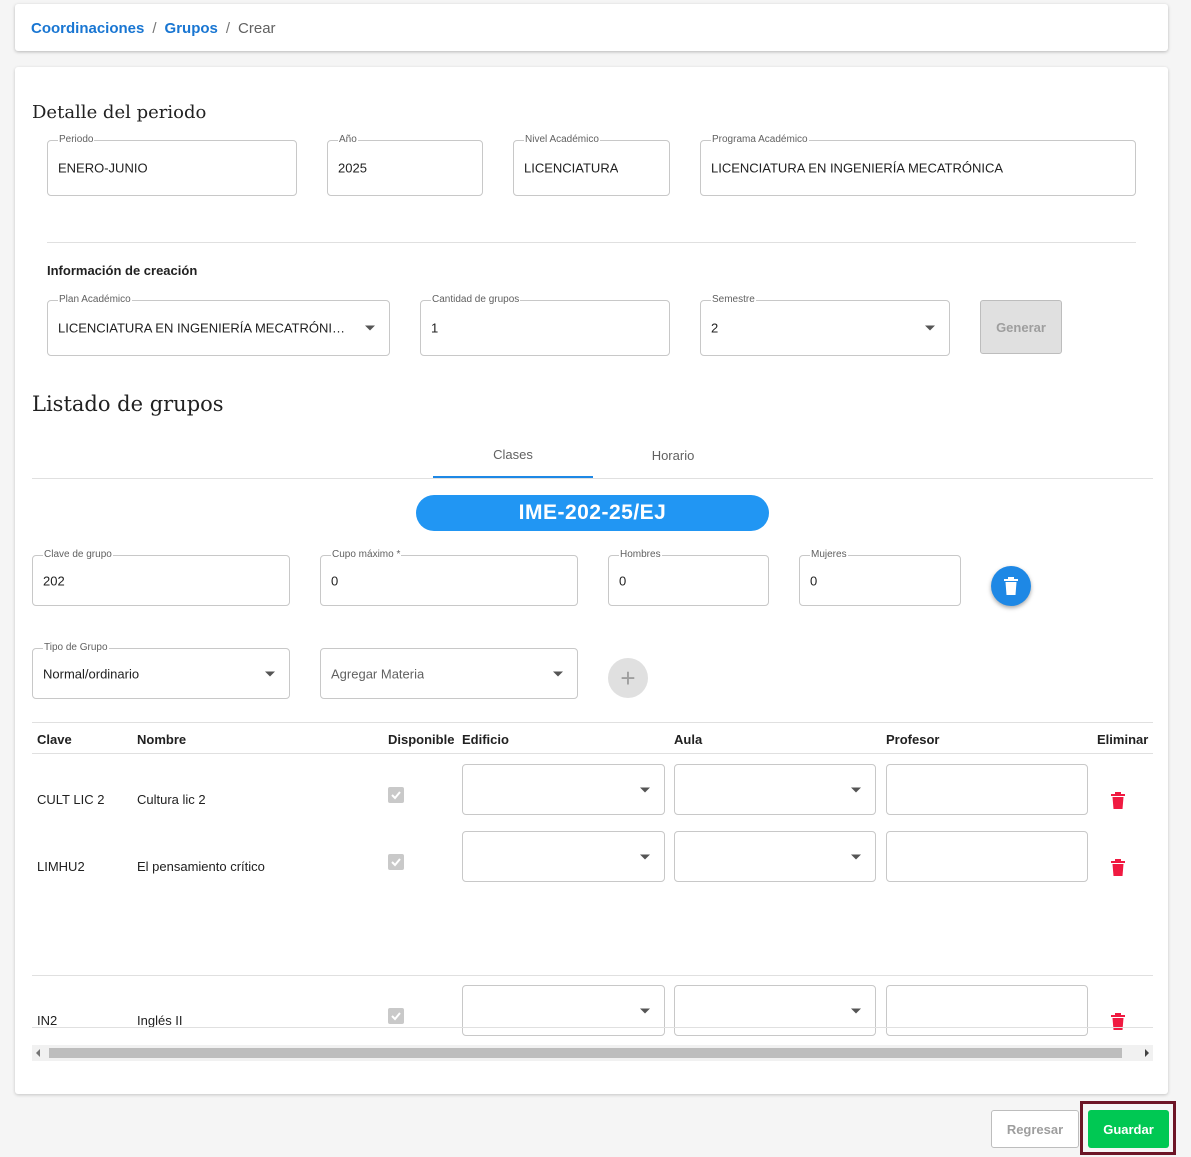 This screenshot has height=1157, width=1191. What do you see at coordinates (366, 555) in the screenshot?
I see `cupo-maximo-label: Cupo máximo *` at bounding box center [366, 555].